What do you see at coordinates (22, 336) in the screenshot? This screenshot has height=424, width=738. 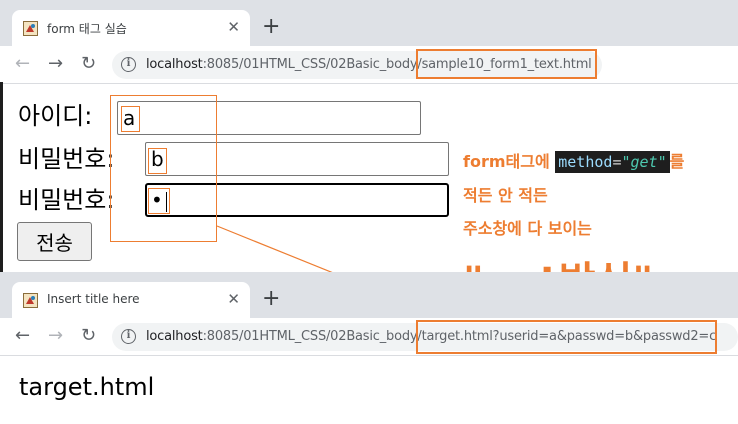 I see `back-arrow-icon: ←` at bounding box center [22, 336].